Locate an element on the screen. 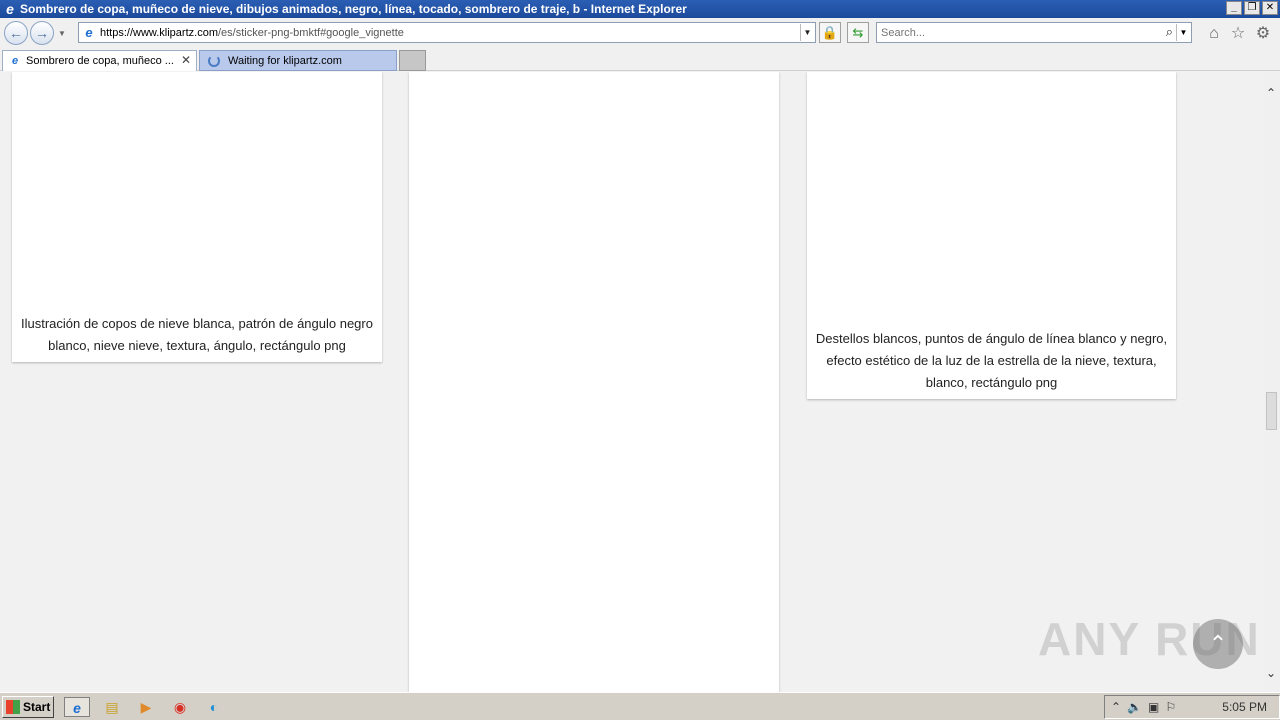 The width and height of the screenshot is (1280, 720). ie-logo-icon: e is located at coordinates (10, 9).